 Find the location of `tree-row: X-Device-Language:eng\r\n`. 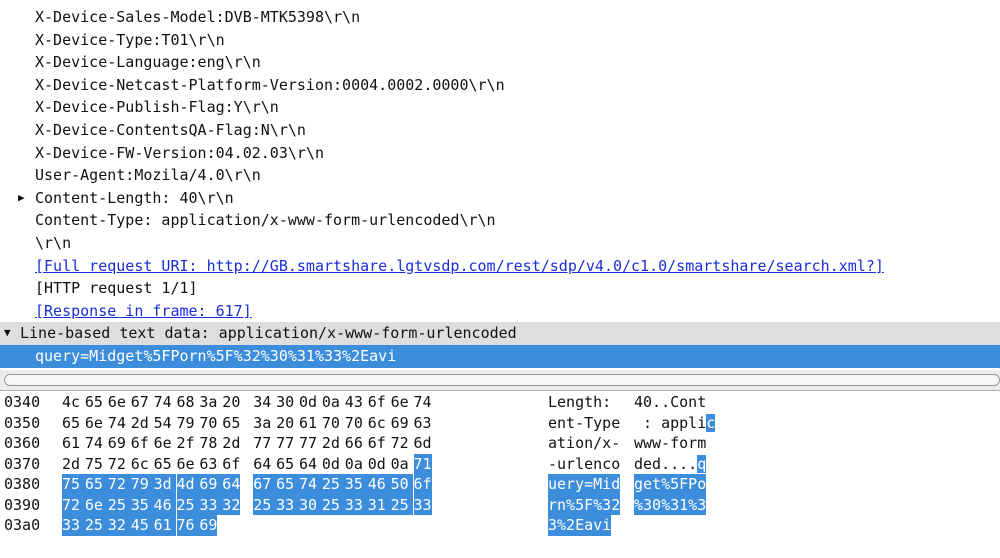

tree-row: X-Device-Language:eng\r\n is located at coordinates (500, 62).